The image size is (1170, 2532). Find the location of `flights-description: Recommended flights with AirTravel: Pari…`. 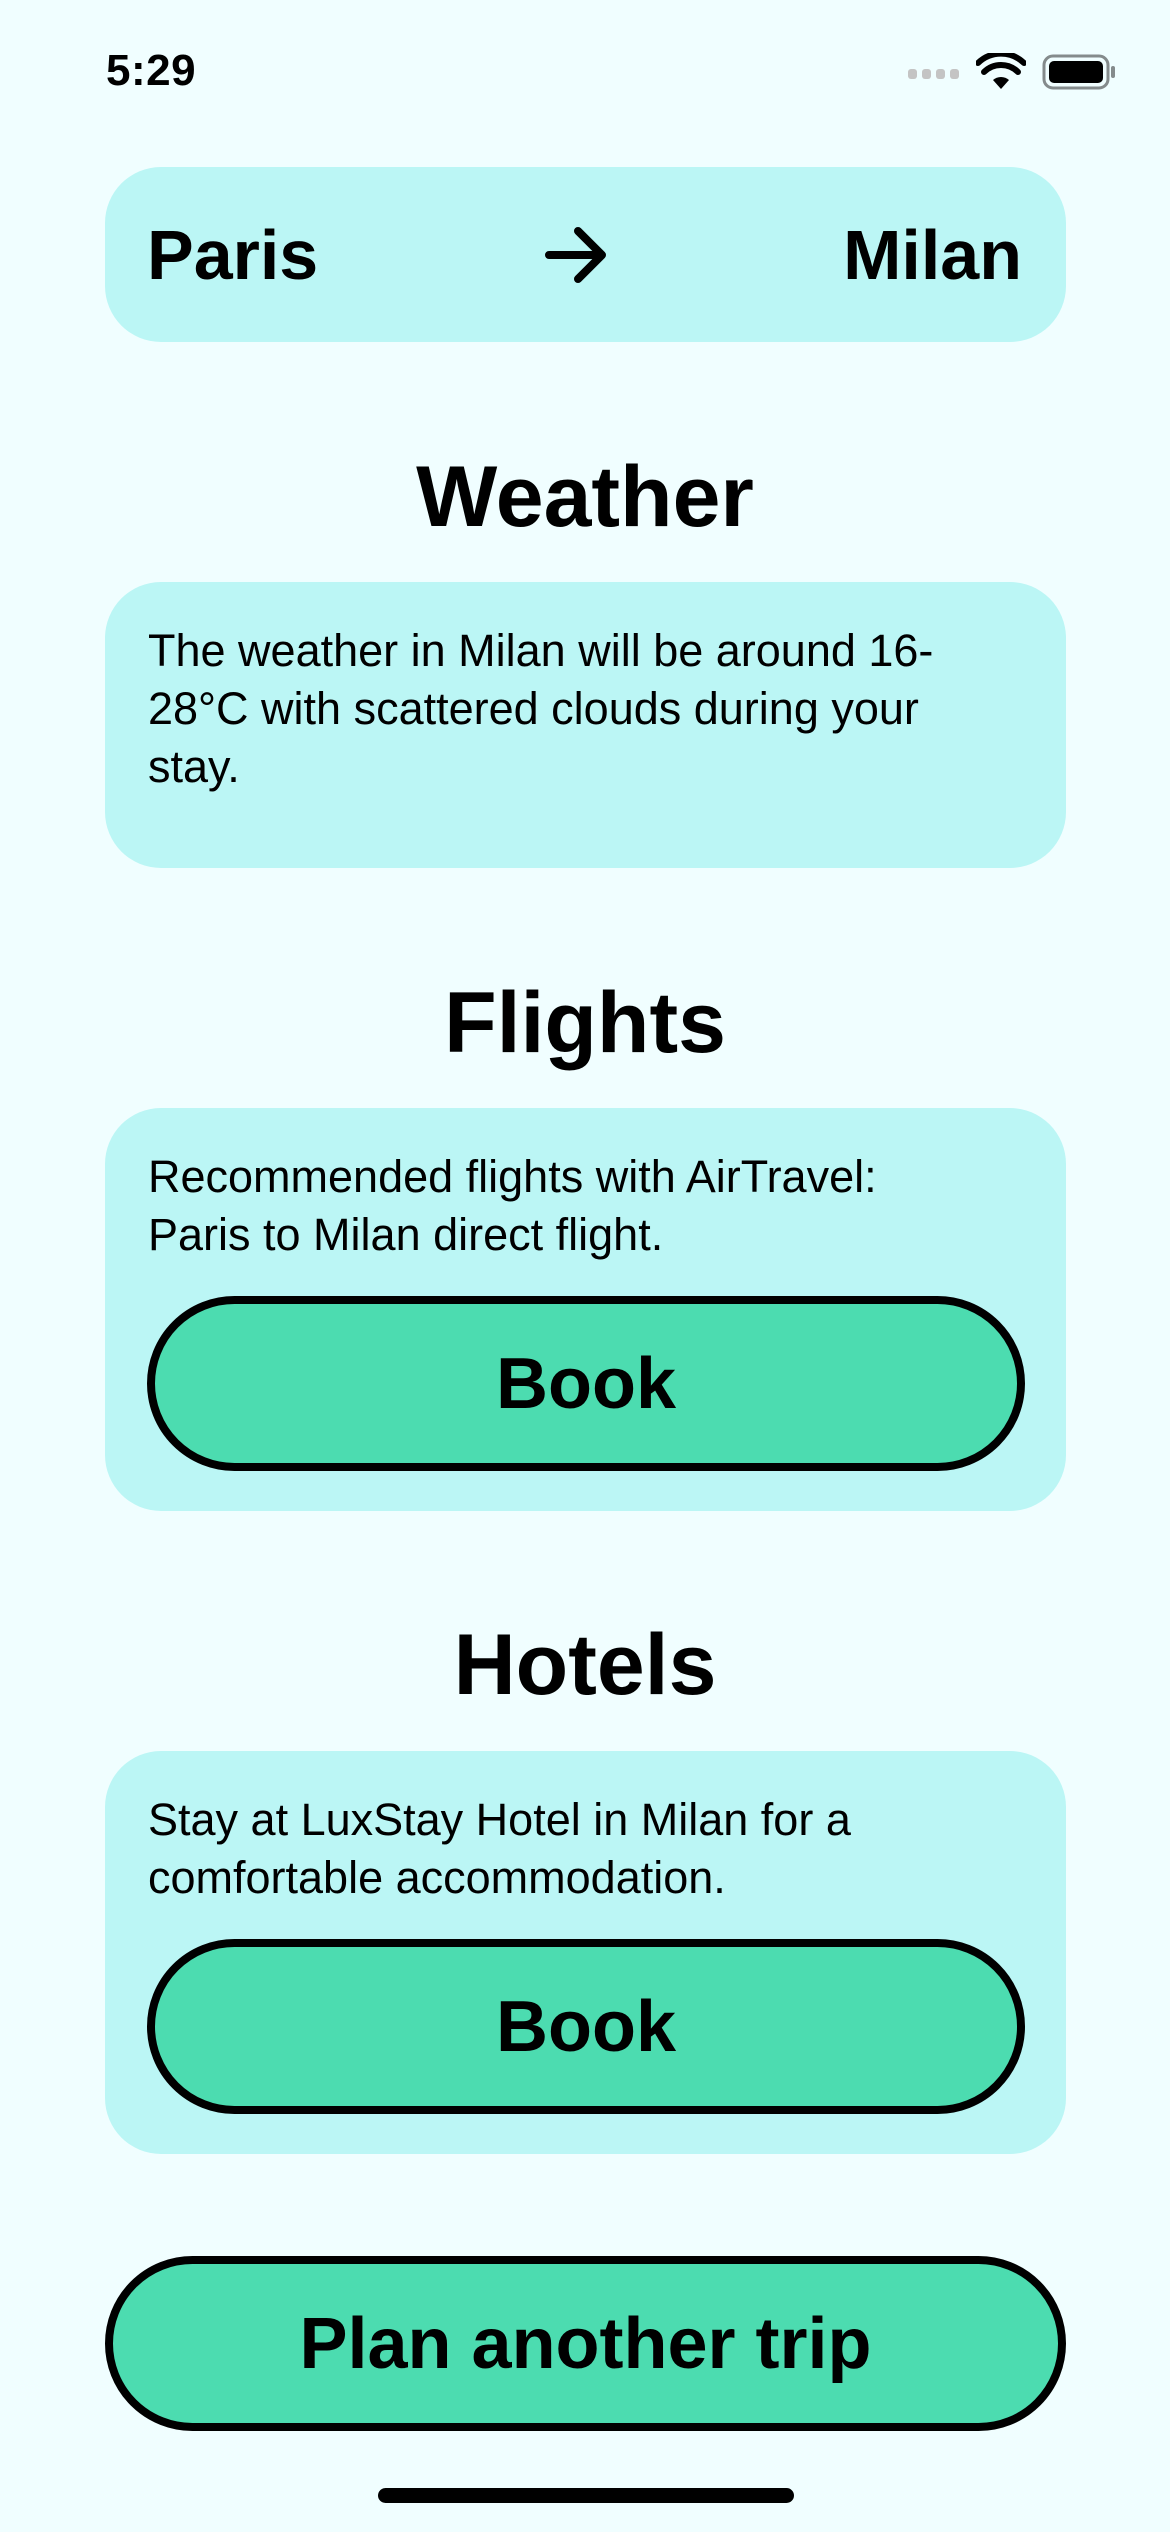

flights-description: Recommended flights with AirTravel: Pari… is located at coordinates (512, 1205).